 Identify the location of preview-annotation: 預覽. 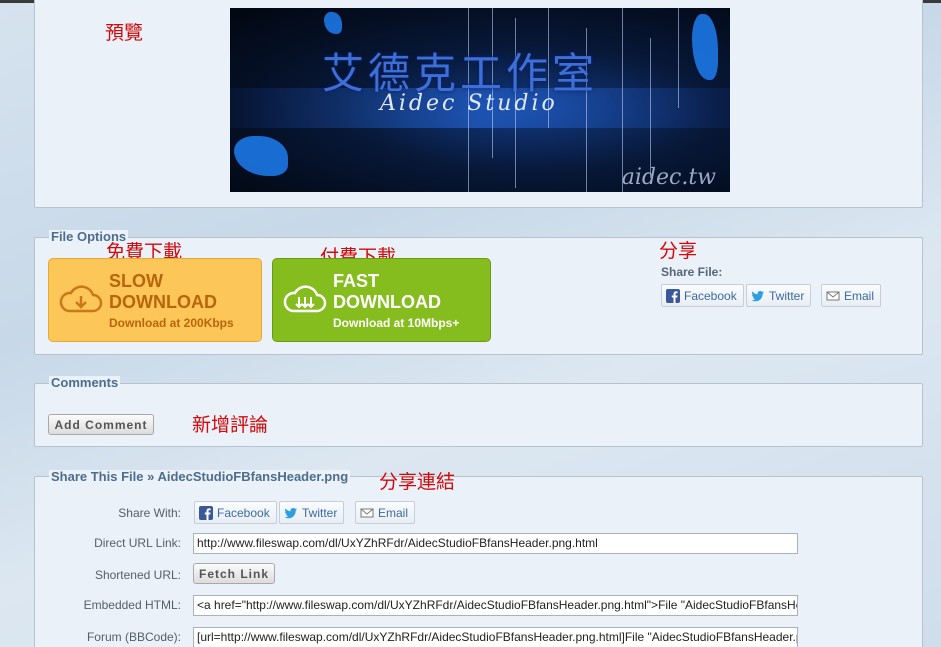
(124, 33).